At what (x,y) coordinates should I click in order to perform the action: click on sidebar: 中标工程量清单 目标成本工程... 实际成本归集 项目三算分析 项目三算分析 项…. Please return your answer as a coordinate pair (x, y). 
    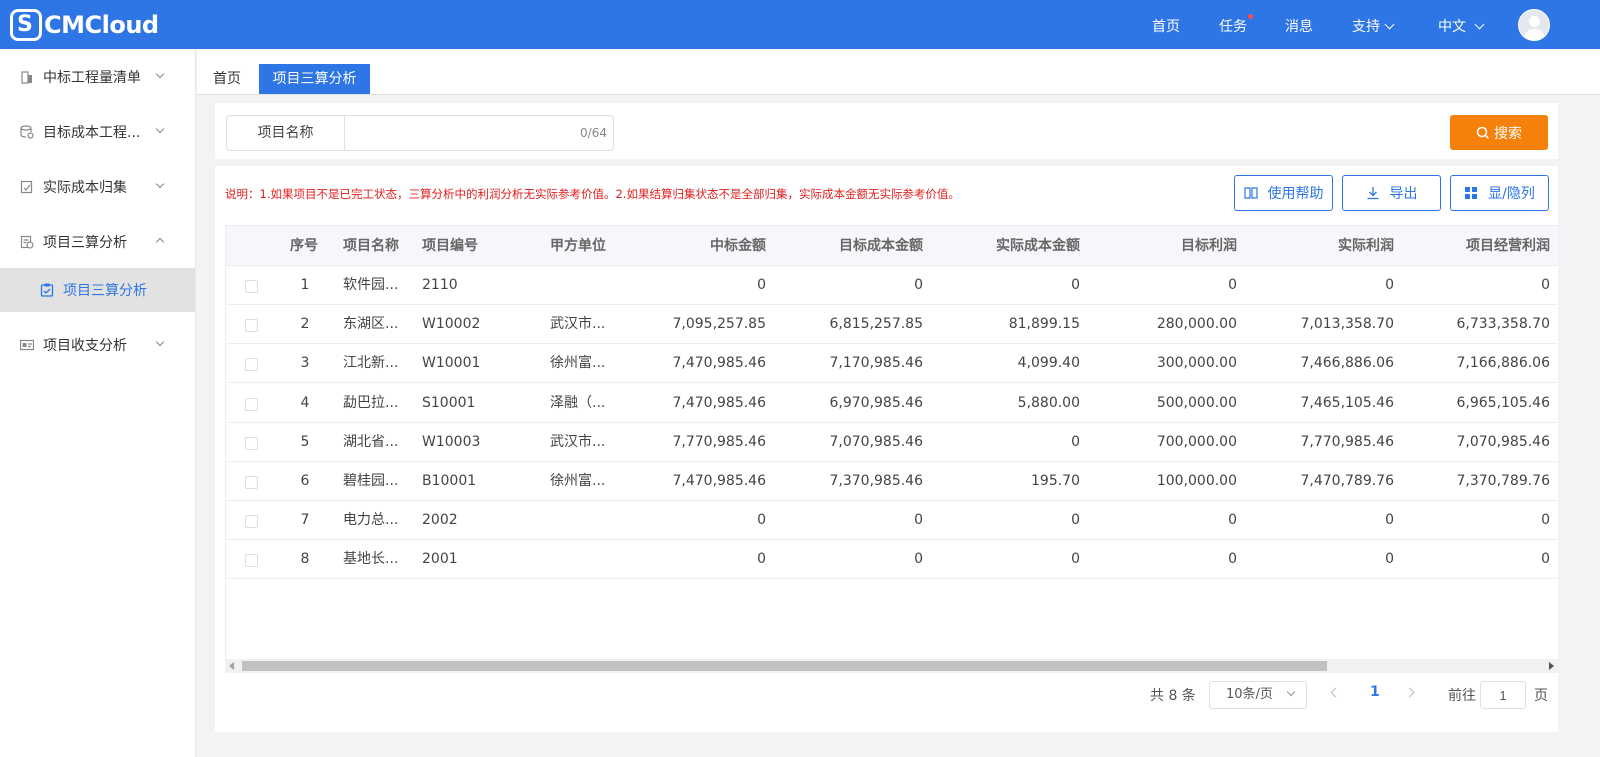
    Looking at the image, I should click on (98, 403).